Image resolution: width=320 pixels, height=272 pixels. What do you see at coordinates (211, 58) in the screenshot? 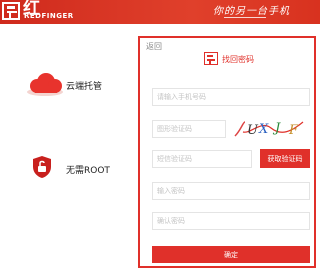
I see `reset-password-icon` at bounding box center [211, 58].